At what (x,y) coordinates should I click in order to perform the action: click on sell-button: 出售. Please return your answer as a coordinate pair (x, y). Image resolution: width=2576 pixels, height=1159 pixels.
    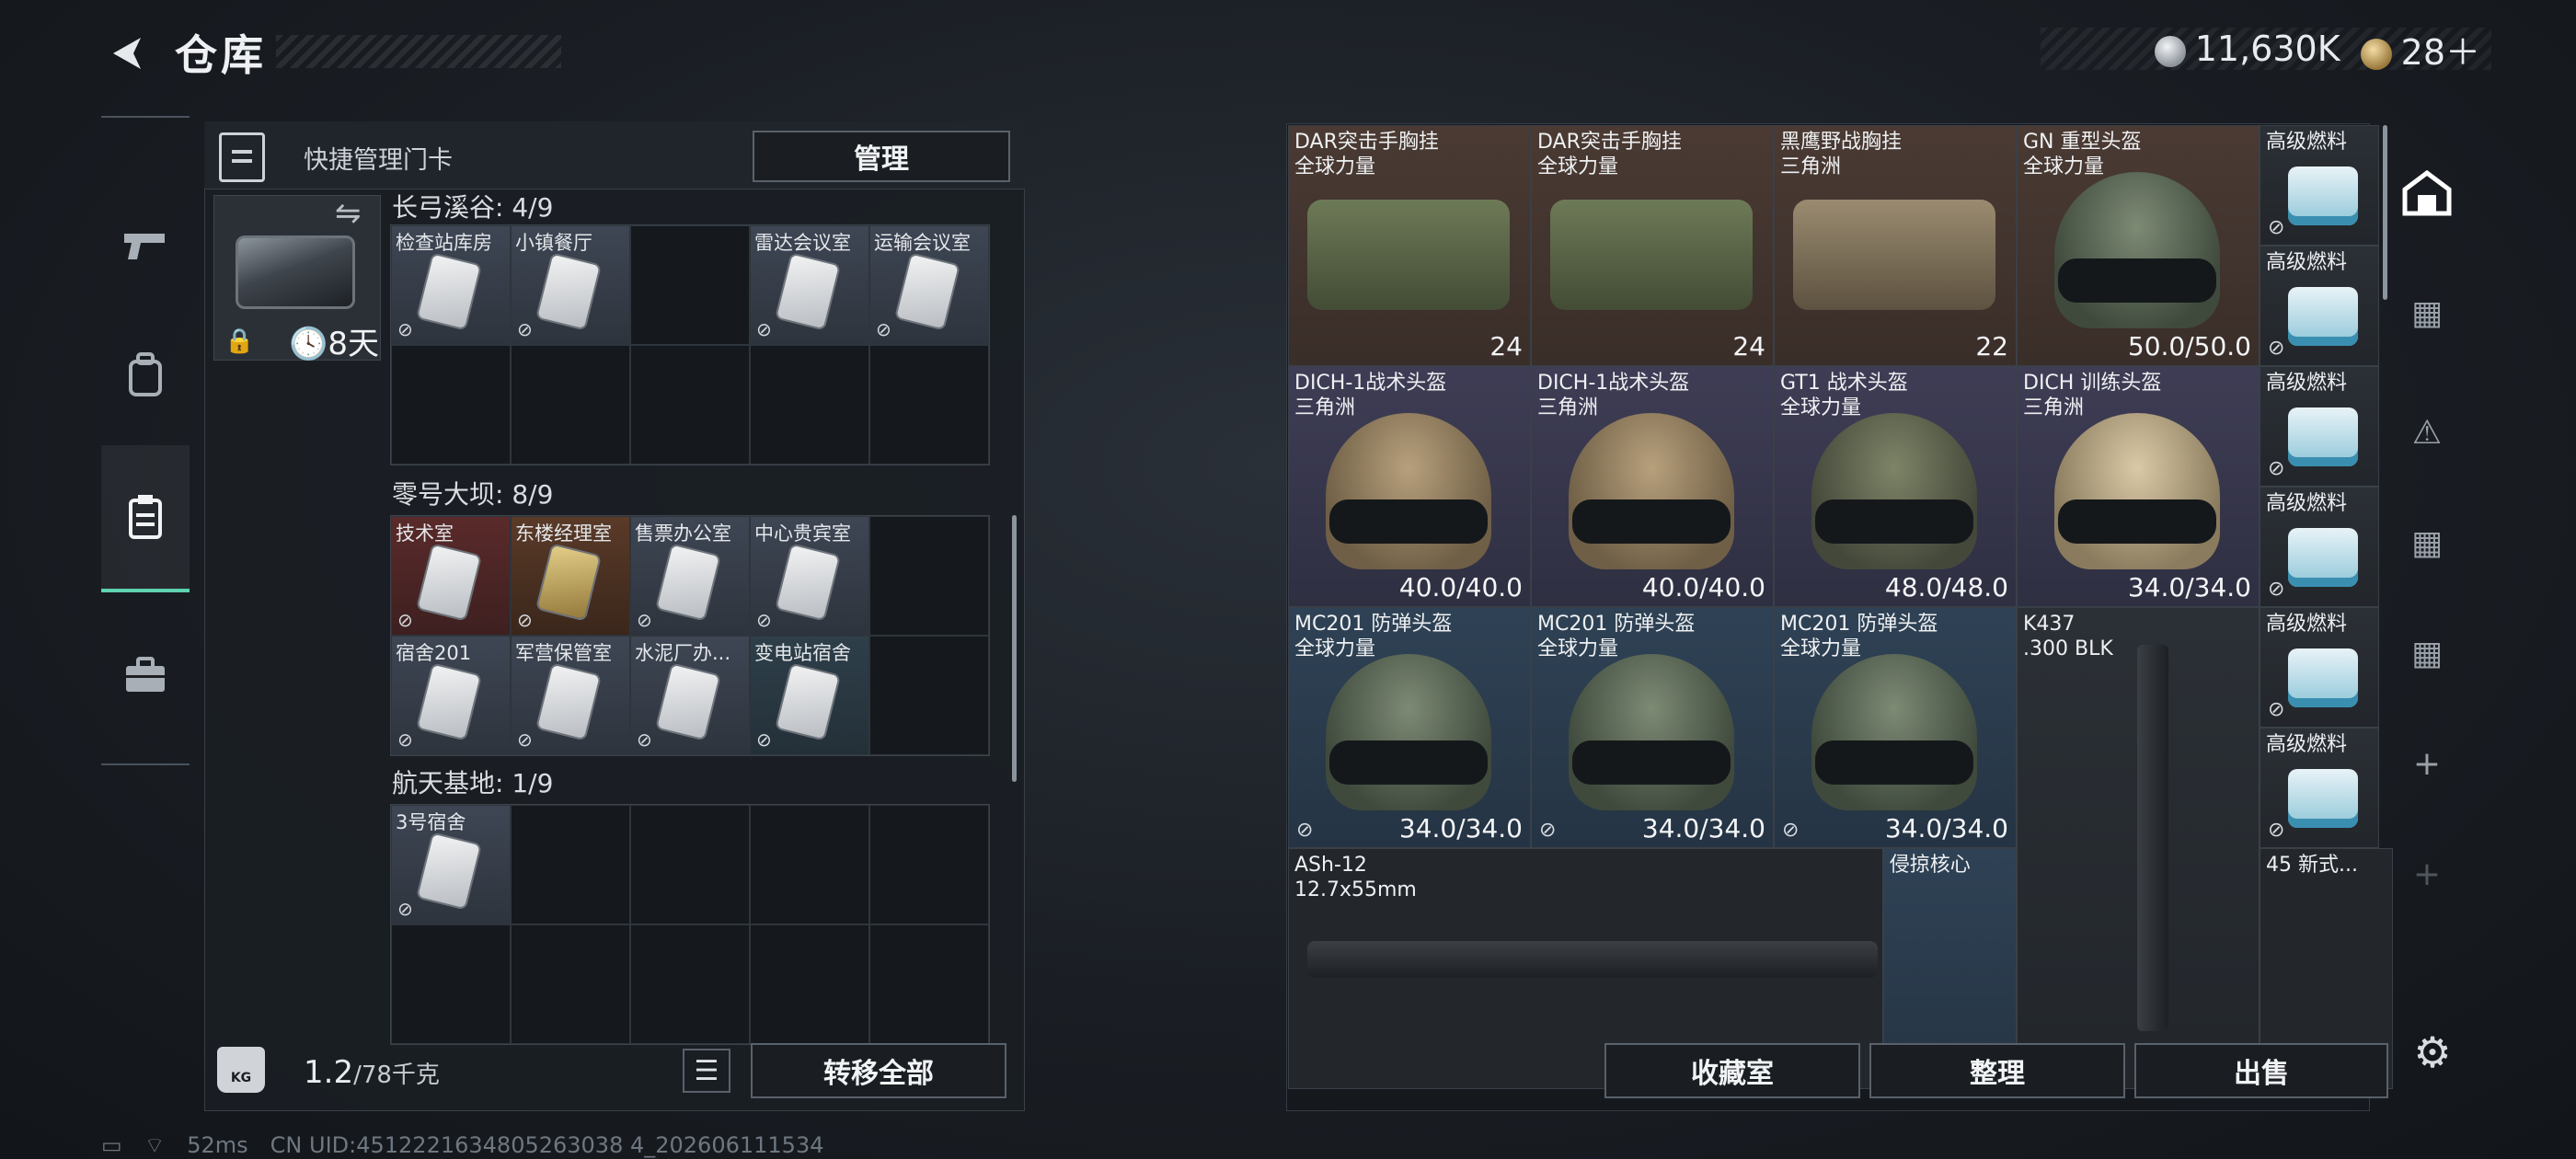
    Looking at the image, I should click on (2261, 1070).